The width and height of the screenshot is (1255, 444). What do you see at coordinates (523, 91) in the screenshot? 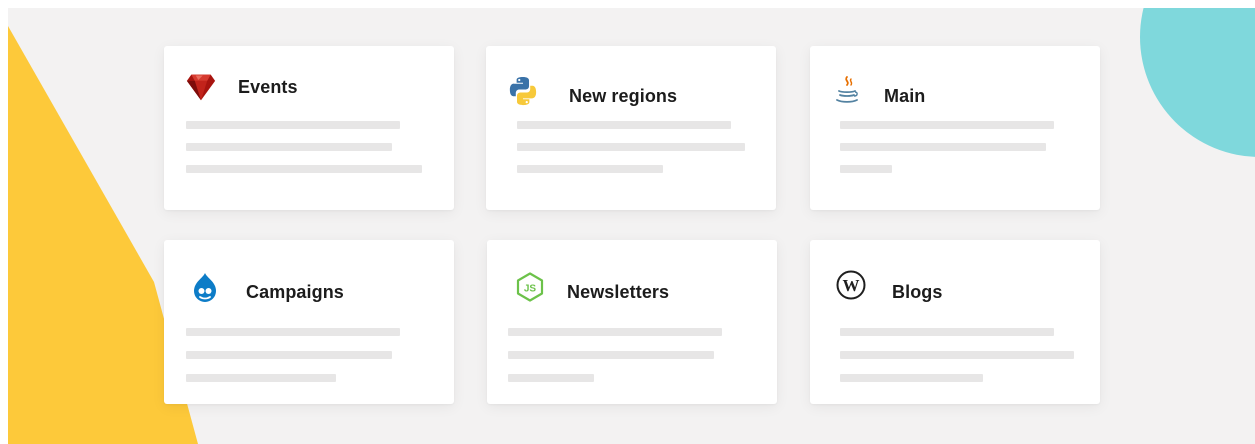
I see `python-icon` at bounding box center [523, 91].